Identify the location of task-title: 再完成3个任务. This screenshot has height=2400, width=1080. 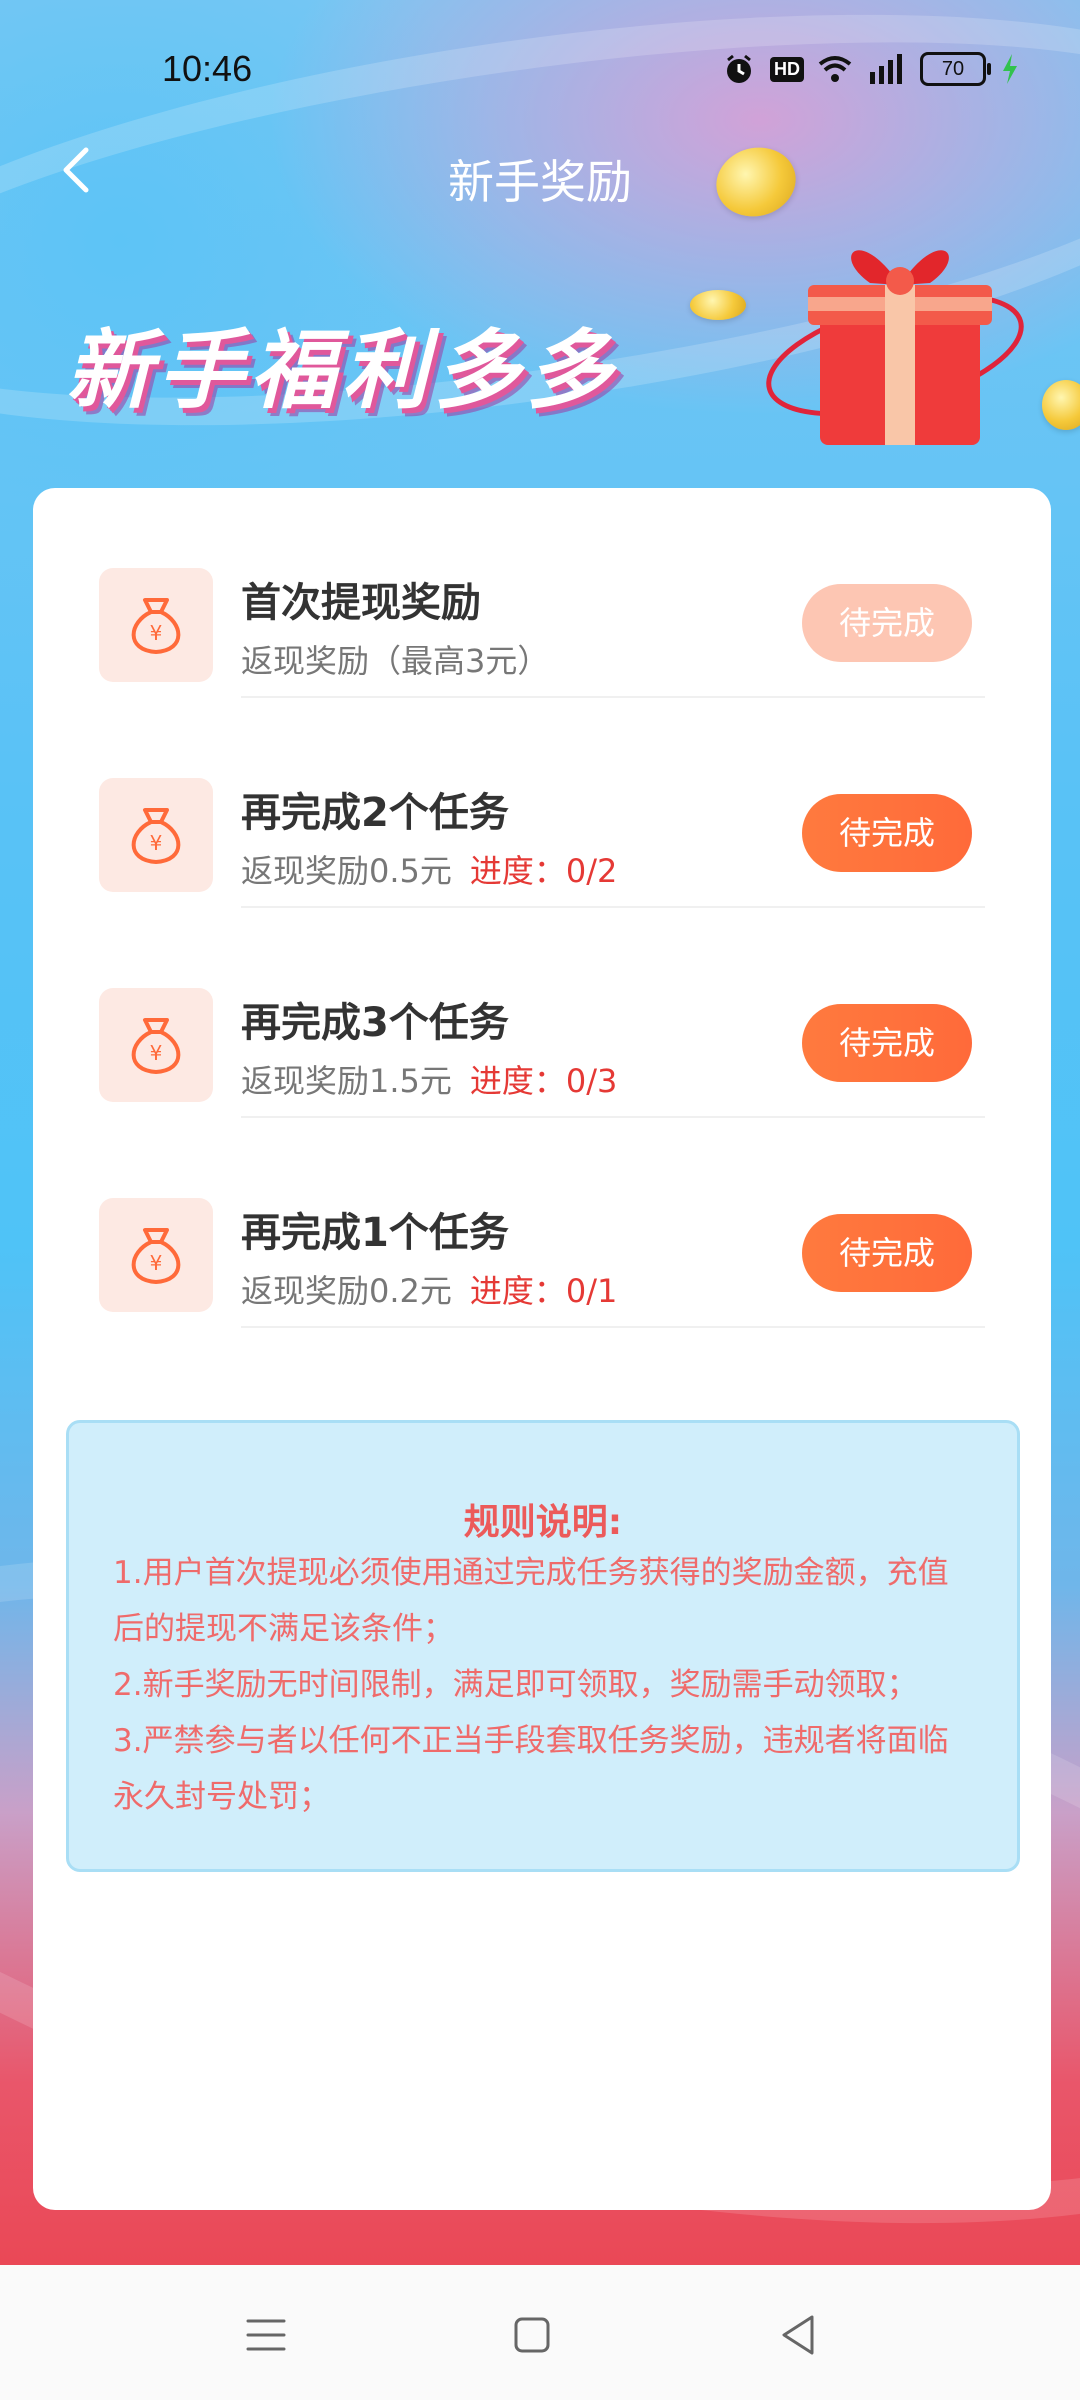
(375, 1023).